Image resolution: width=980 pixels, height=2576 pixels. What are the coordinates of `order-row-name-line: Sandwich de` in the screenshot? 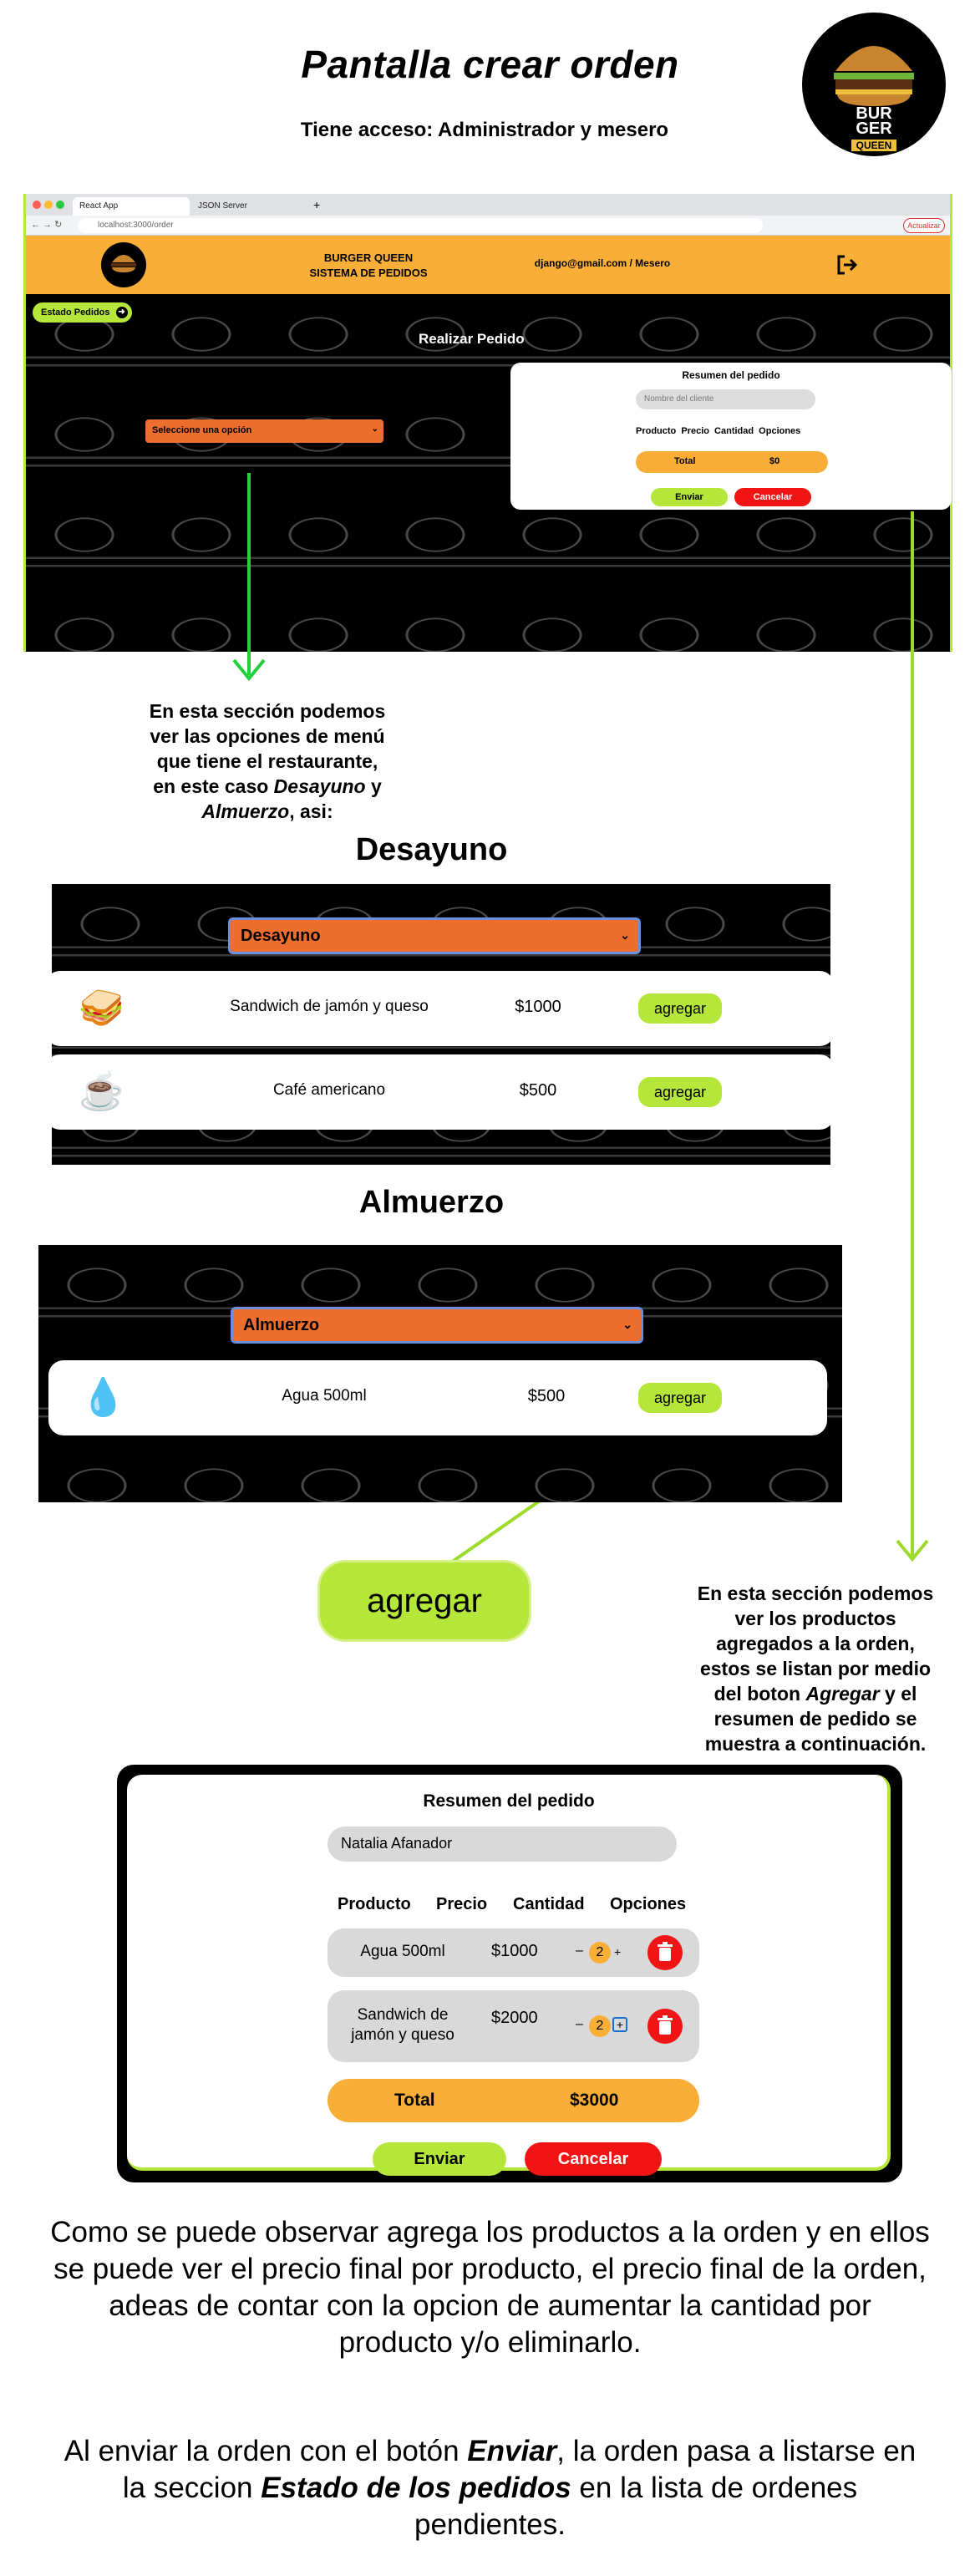 It's located at (403, 2015).